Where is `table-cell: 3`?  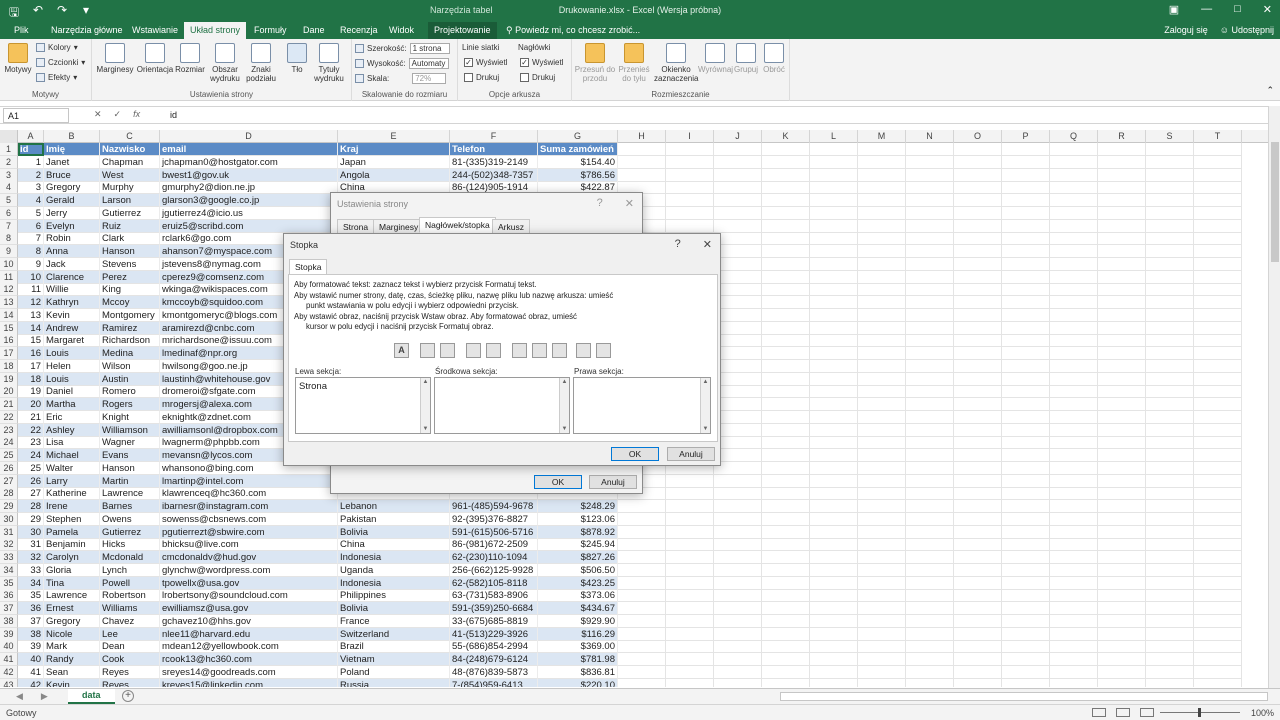
table-cell: 3 is located at coordinates (31, 188).